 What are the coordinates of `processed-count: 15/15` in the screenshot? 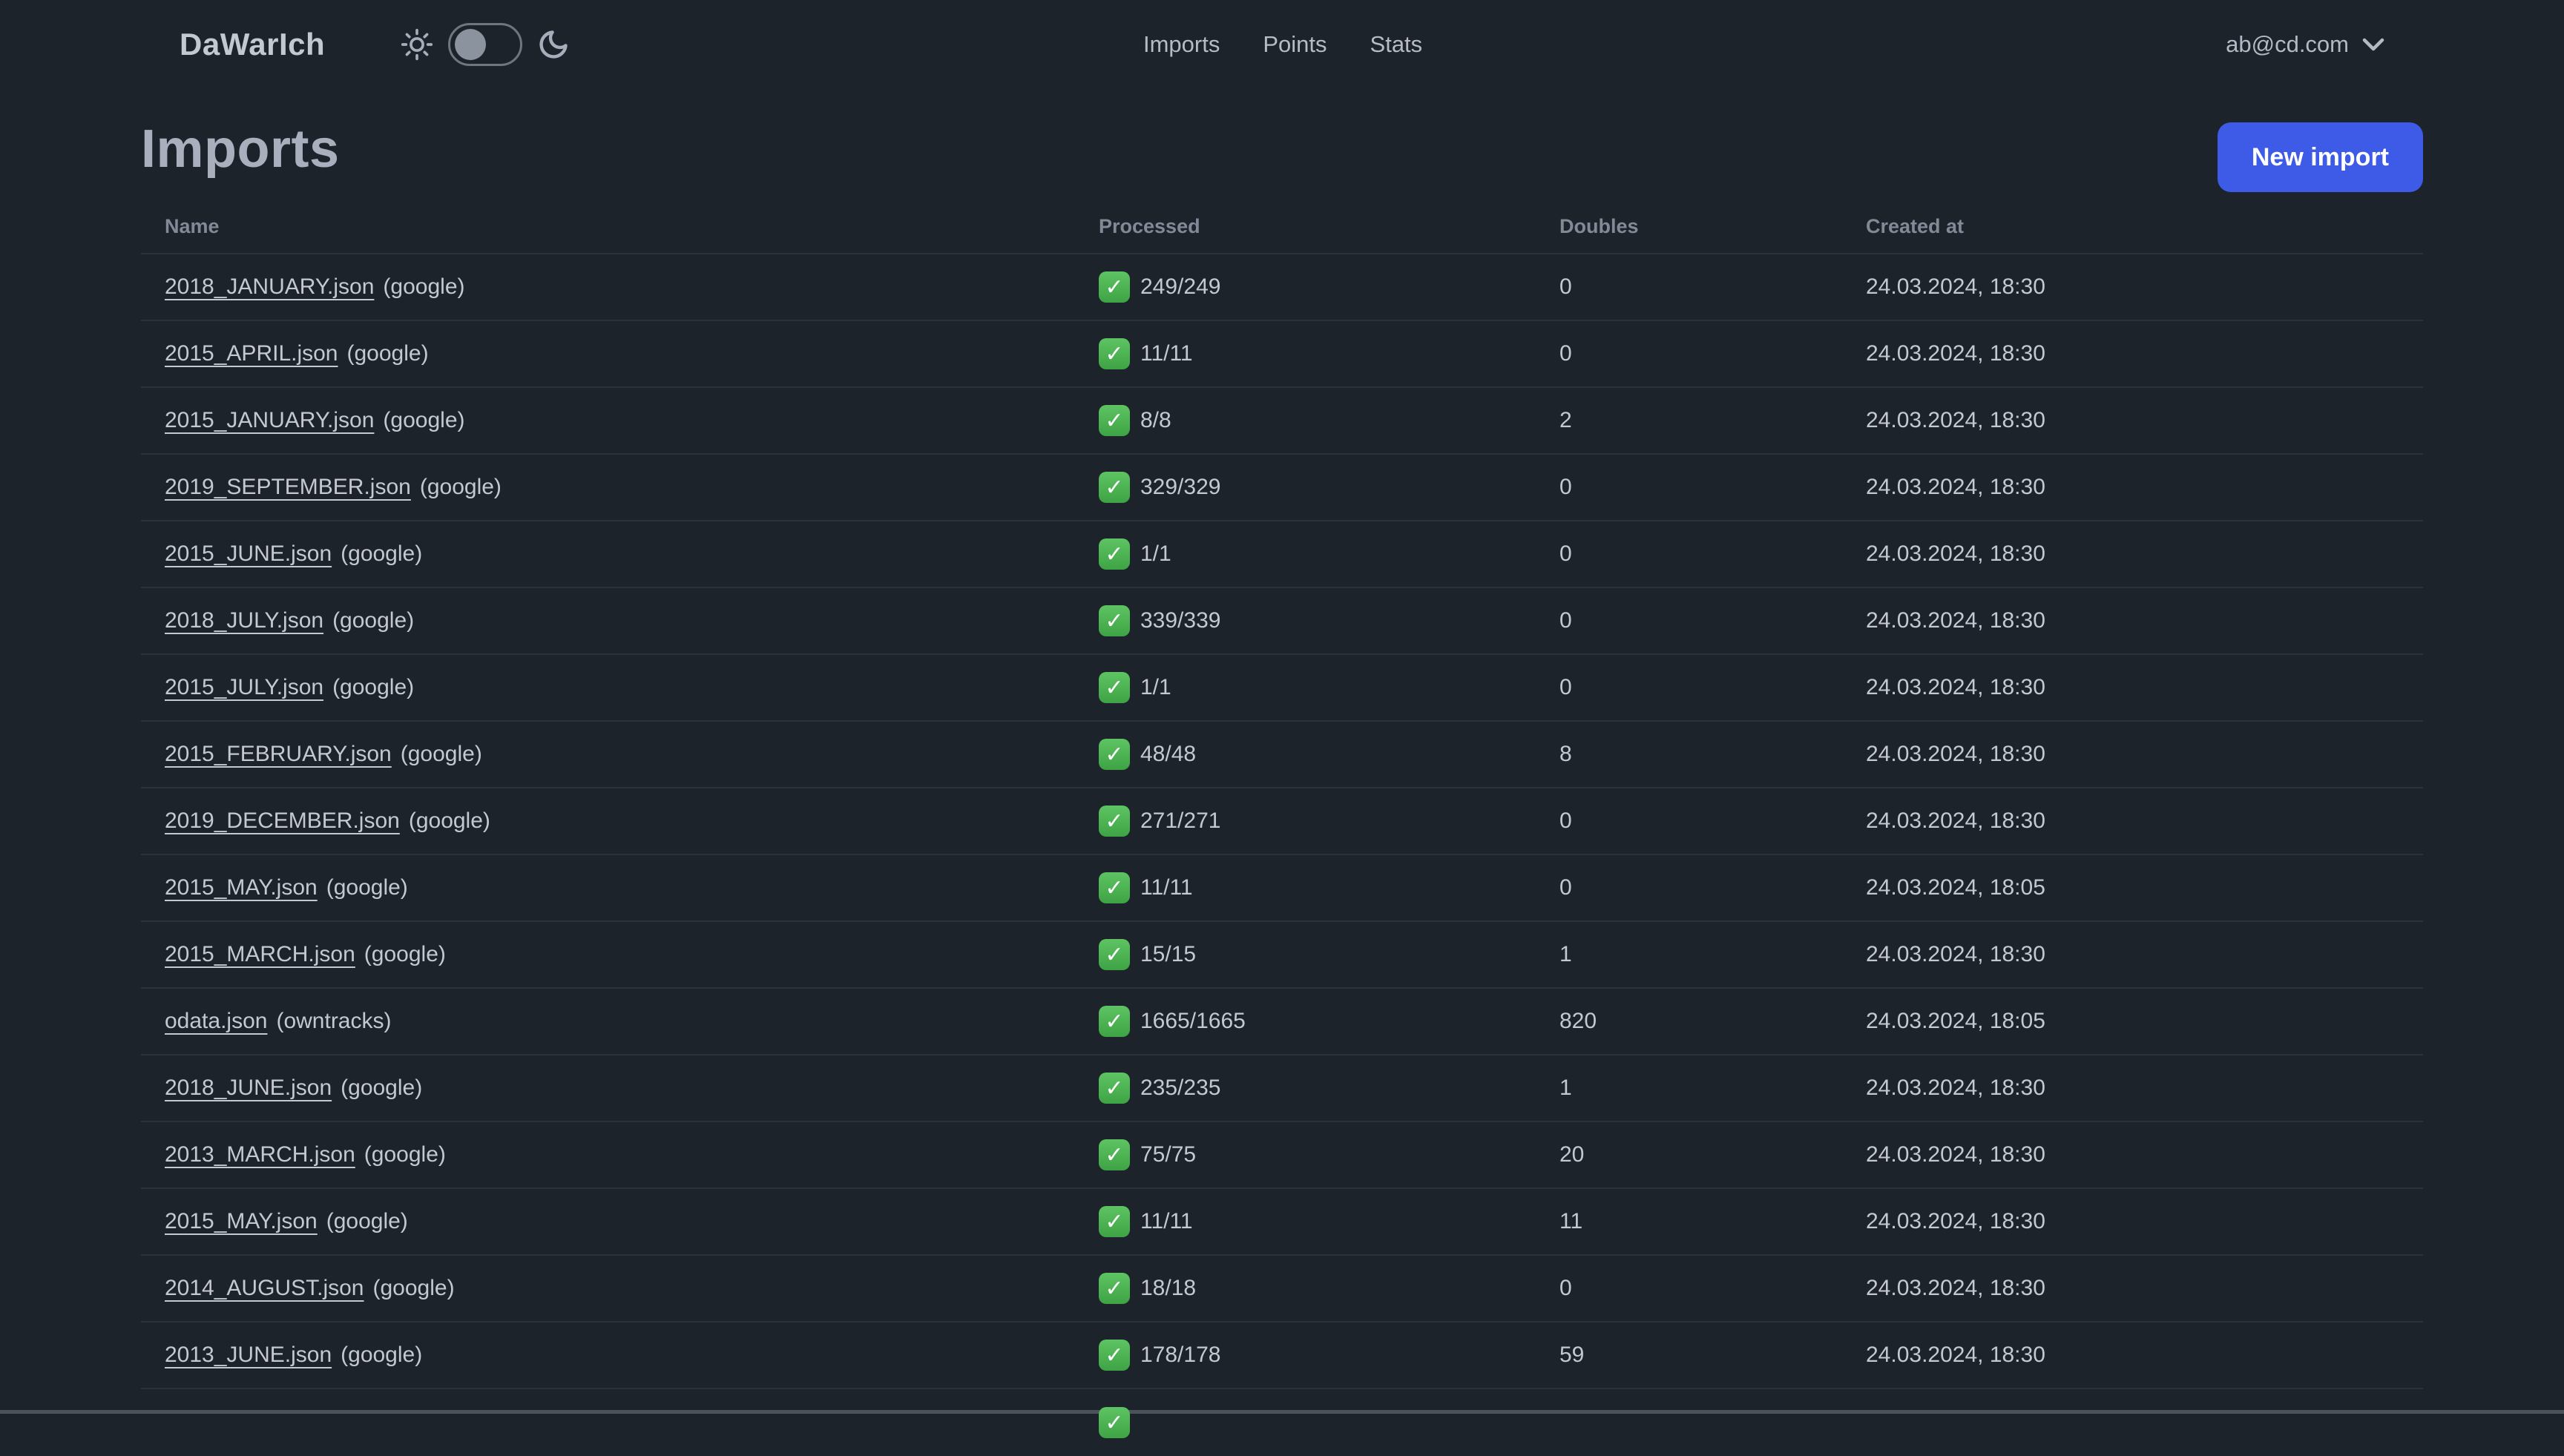 It's located at (1168, 954).